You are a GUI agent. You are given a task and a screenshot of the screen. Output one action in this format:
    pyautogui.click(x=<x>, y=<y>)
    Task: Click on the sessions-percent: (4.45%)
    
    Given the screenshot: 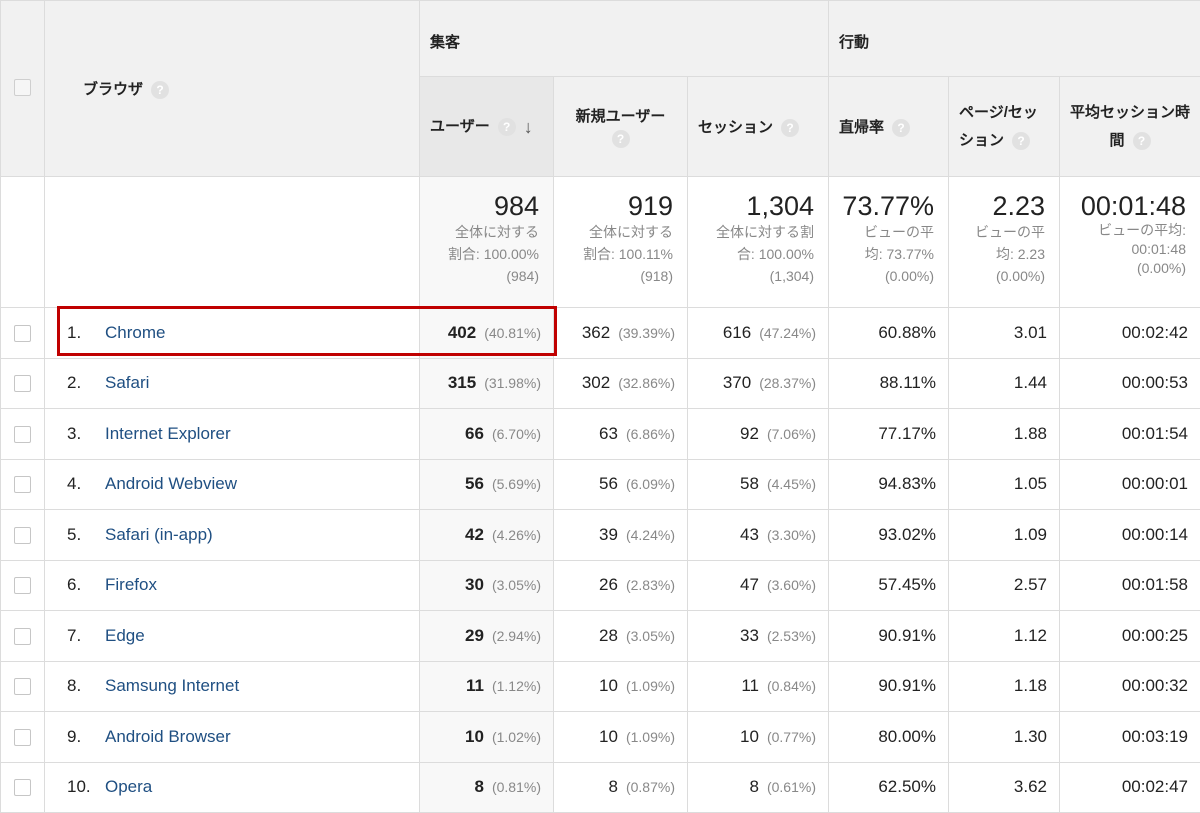 What is the action you would take?
    pyautogui.click(x=791, y=484)
    